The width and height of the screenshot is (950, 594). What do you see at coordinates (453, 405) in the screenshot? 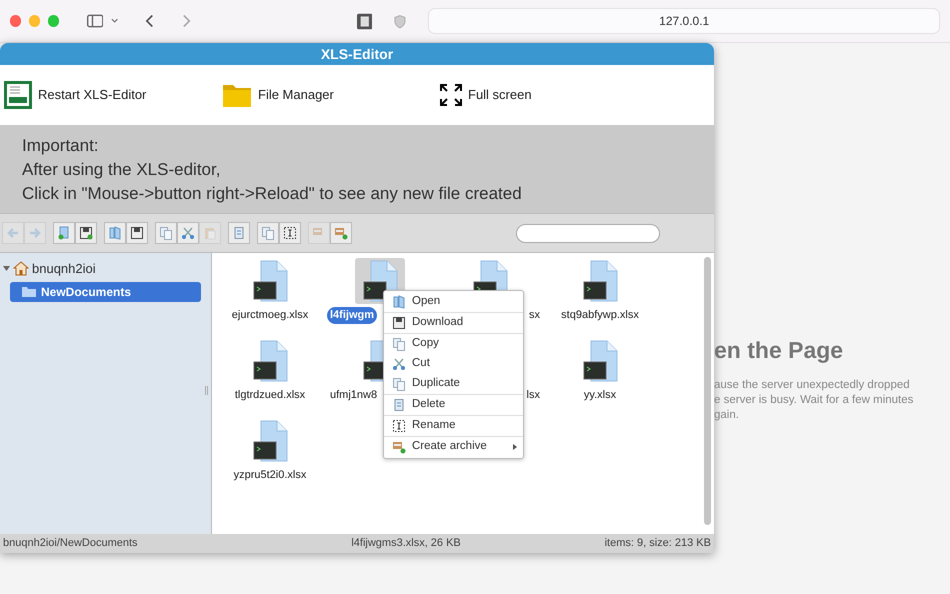
I see `menu-item: Delete` at bounding box center [453, 405].